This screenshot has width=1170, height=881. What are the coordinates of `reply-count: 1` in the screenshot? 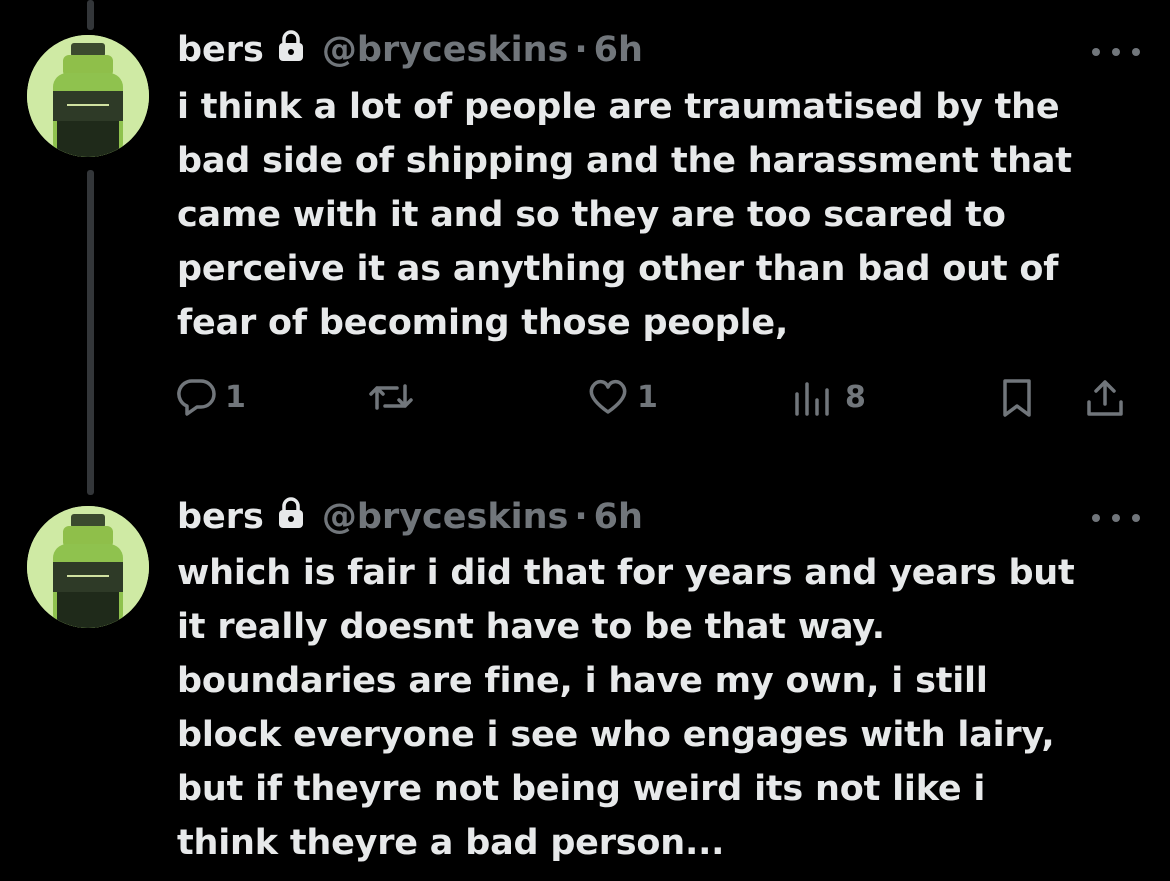 It's located at (235, 397).